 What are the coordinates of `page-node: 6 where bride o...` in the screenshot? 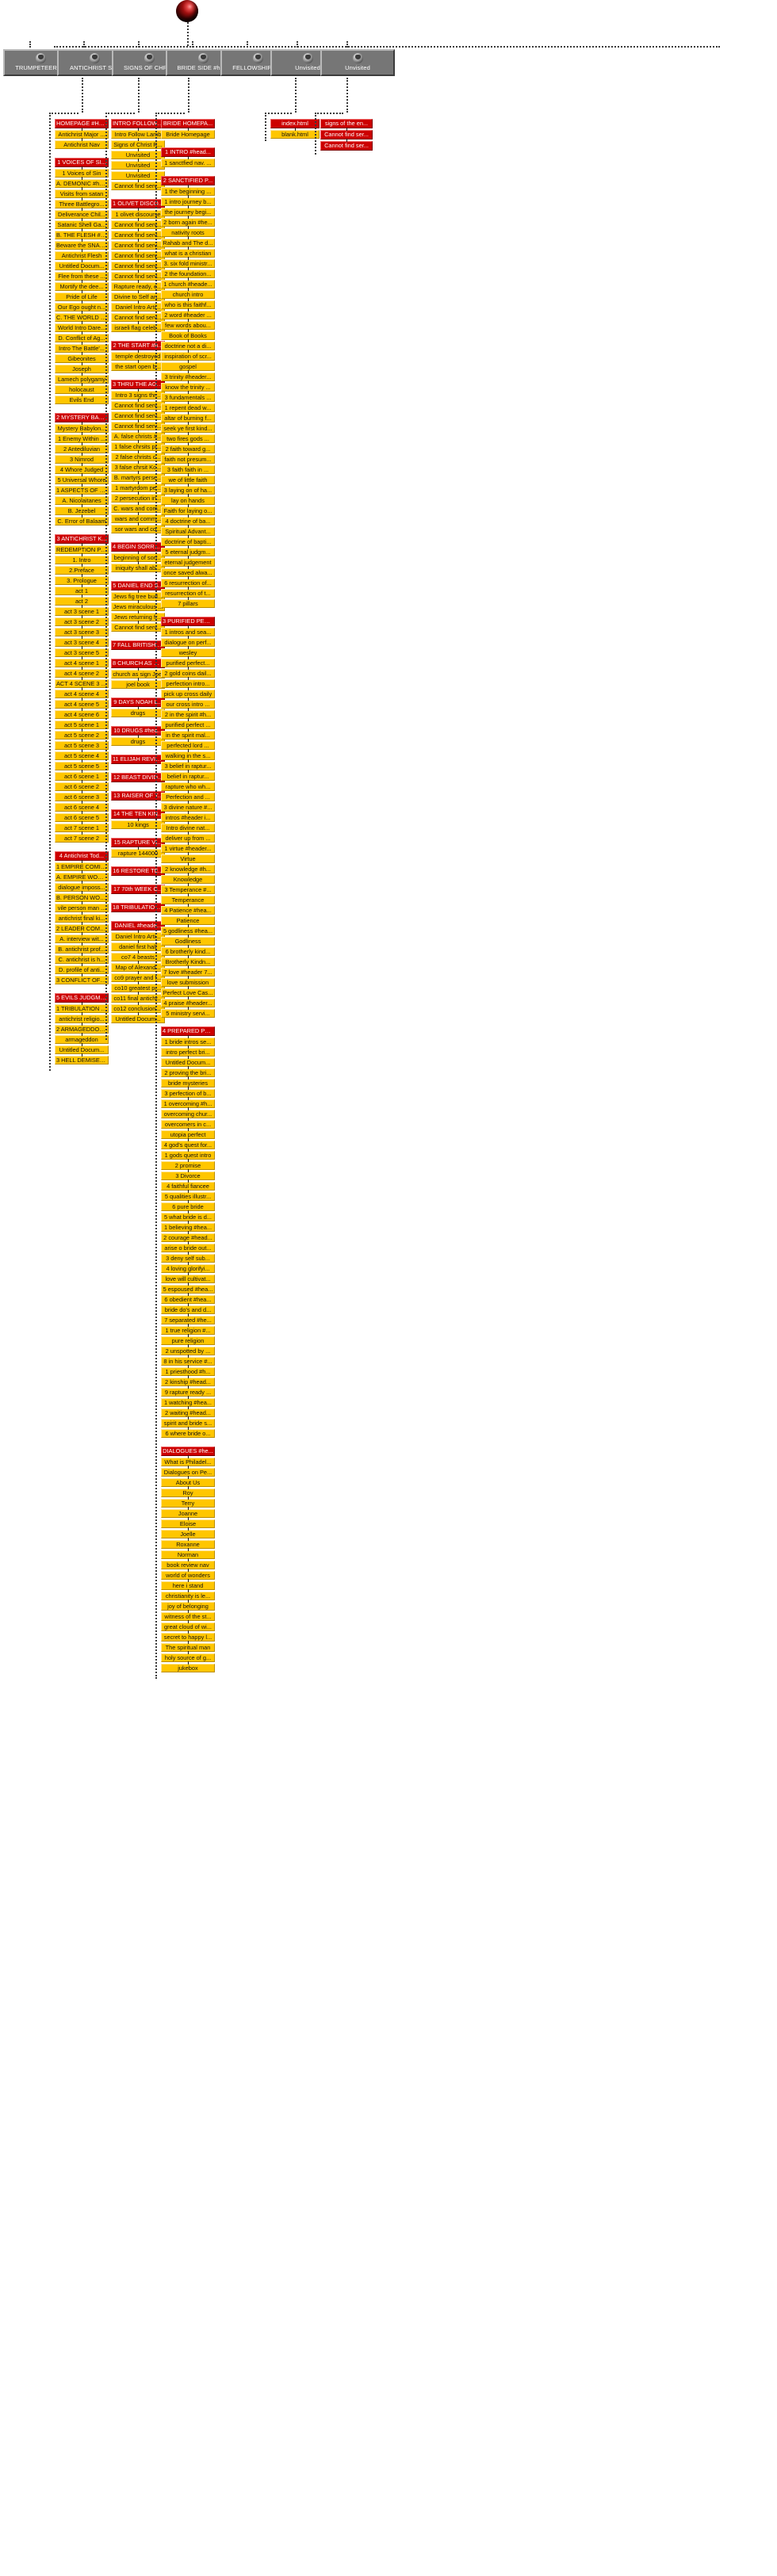 It's located at (188, 1433).